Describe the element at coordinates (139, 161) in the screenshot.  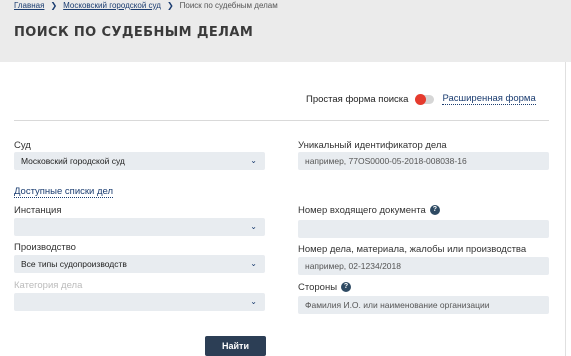
I see `court-select: Московский городской суд ⌄` at that location.